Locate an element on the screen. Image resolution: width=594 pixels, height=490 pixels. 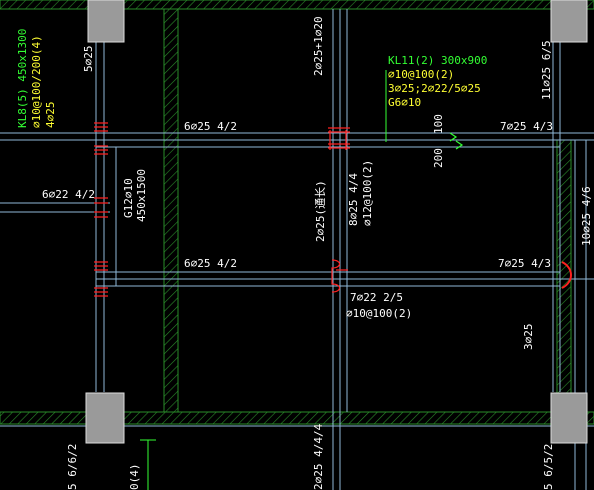
label-dim-200: 200 is located at coordinates (438, 158).